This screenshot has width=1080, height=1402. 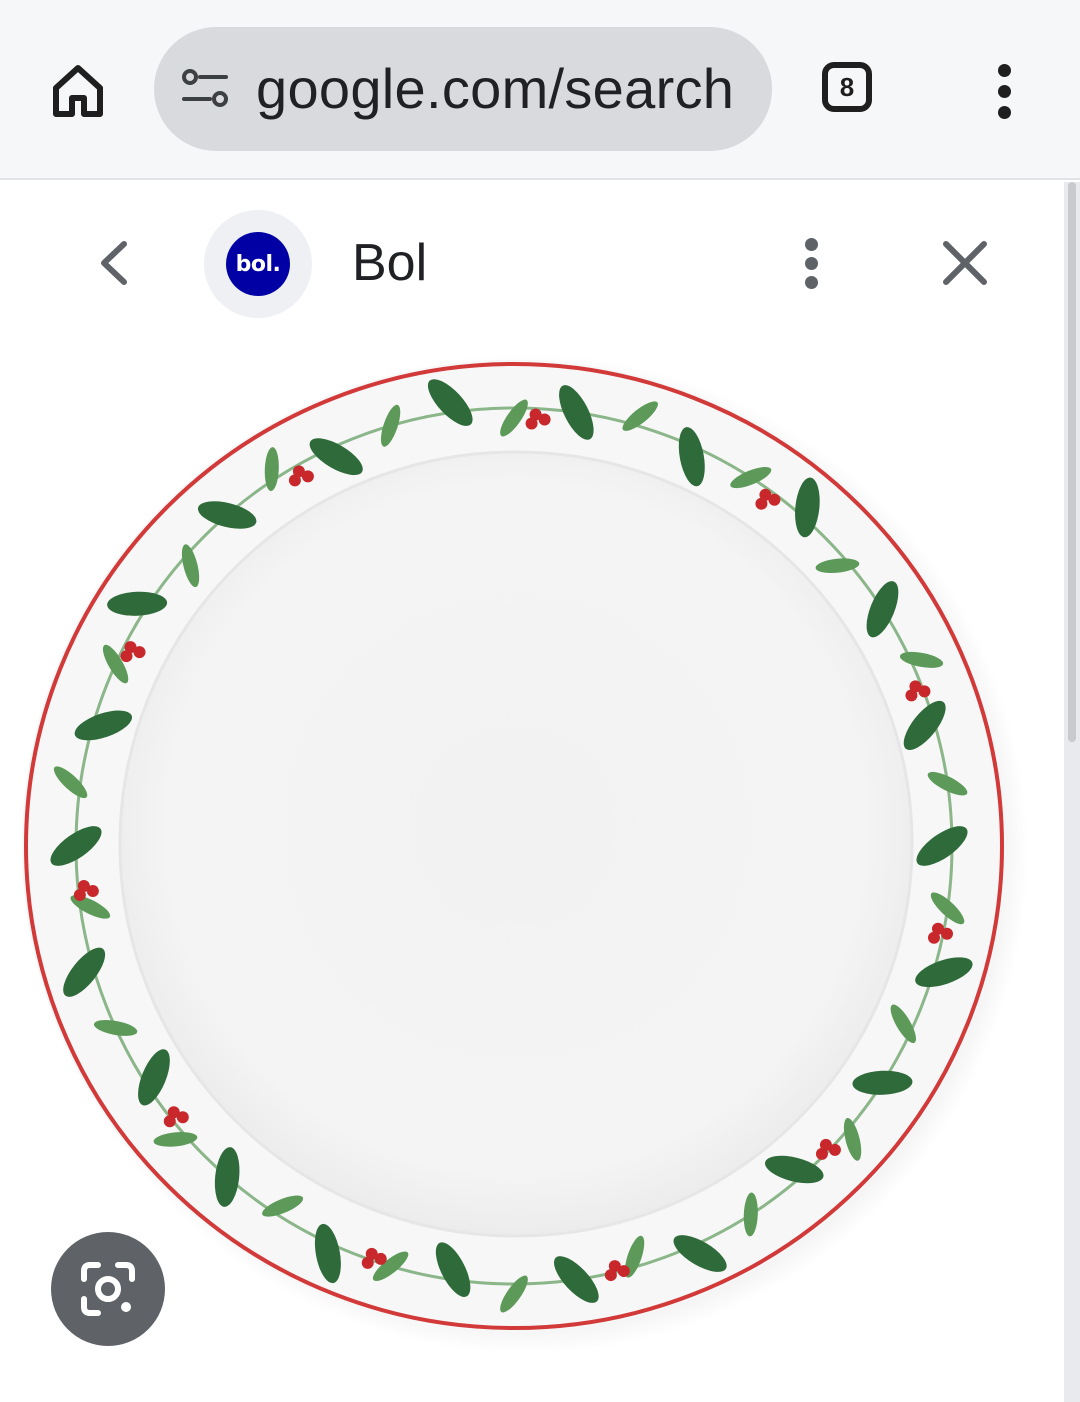 I want to click on tab-count: 8, so click(x=847, y=86).